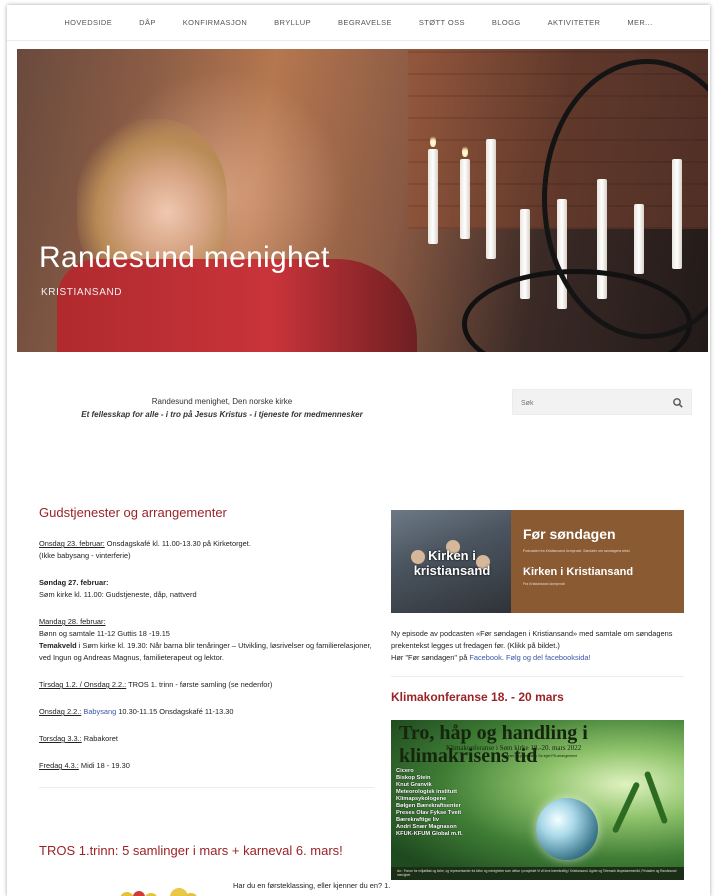  I want to click on speaker: Meteorologisk institutt, so click(426, 792).